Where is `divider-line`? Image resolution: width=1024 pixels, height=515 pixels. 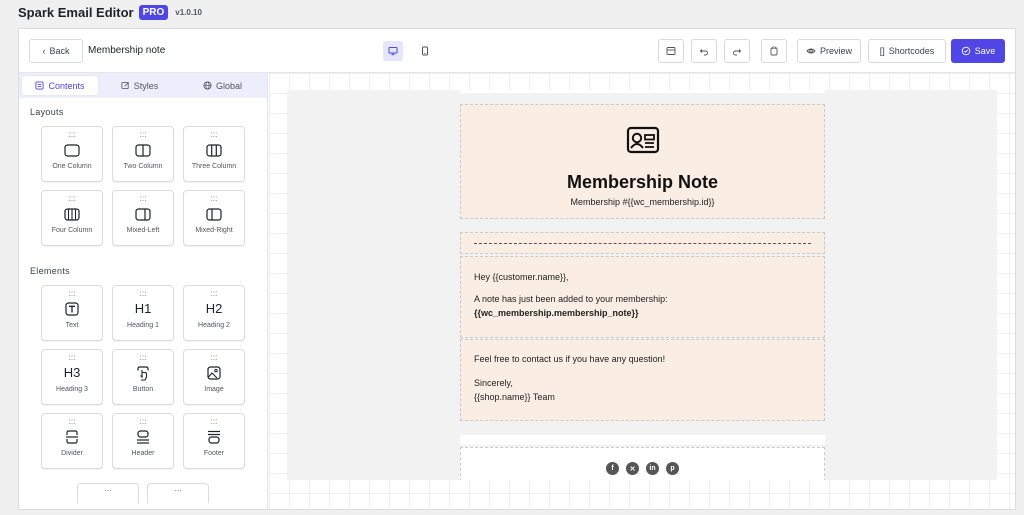 divider-line is located at coordinates (642, 243).